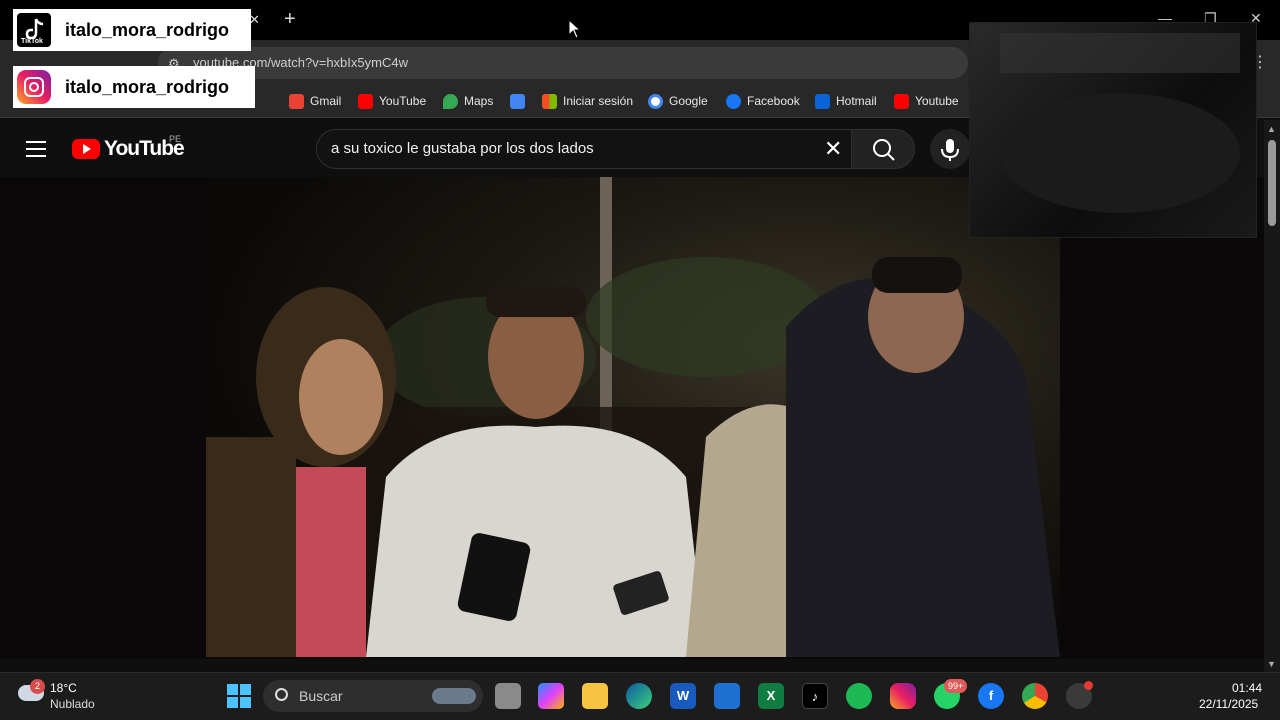 The height and width of the screenshot is (720, 1280). I want to click on outlook-icon, so click(822, 101).